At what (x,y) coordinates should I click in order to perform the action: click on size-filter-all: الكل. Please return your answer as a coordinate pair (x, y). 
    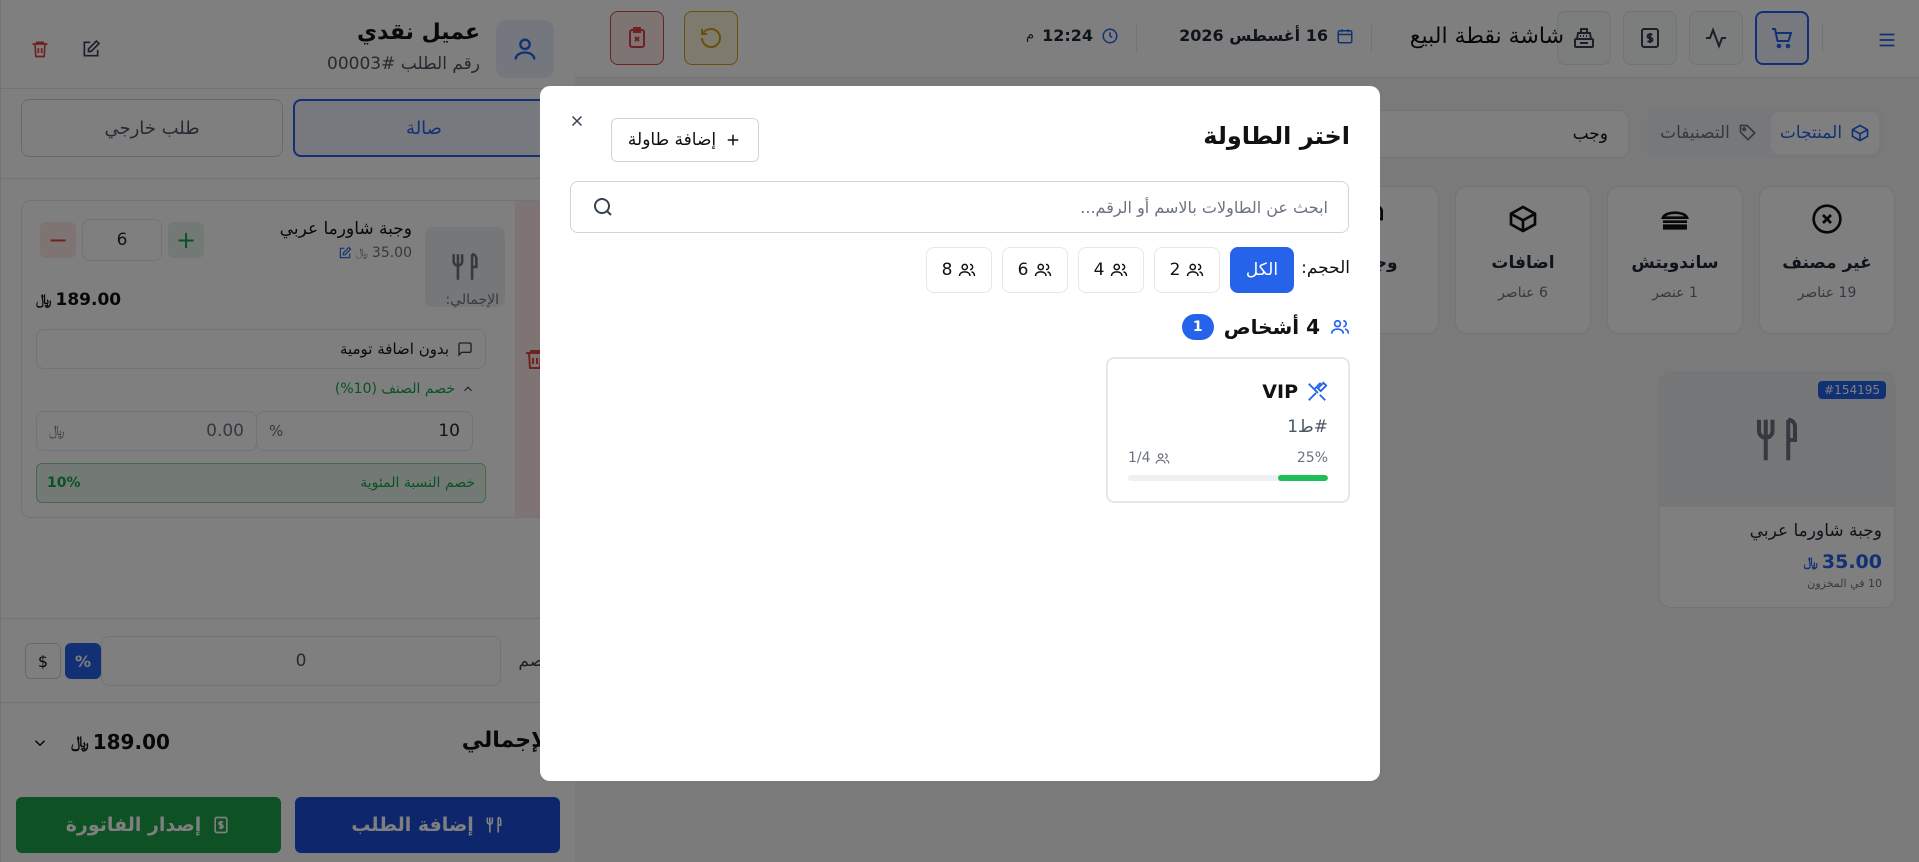
    Looking at the image, I should click on (1262, 270).